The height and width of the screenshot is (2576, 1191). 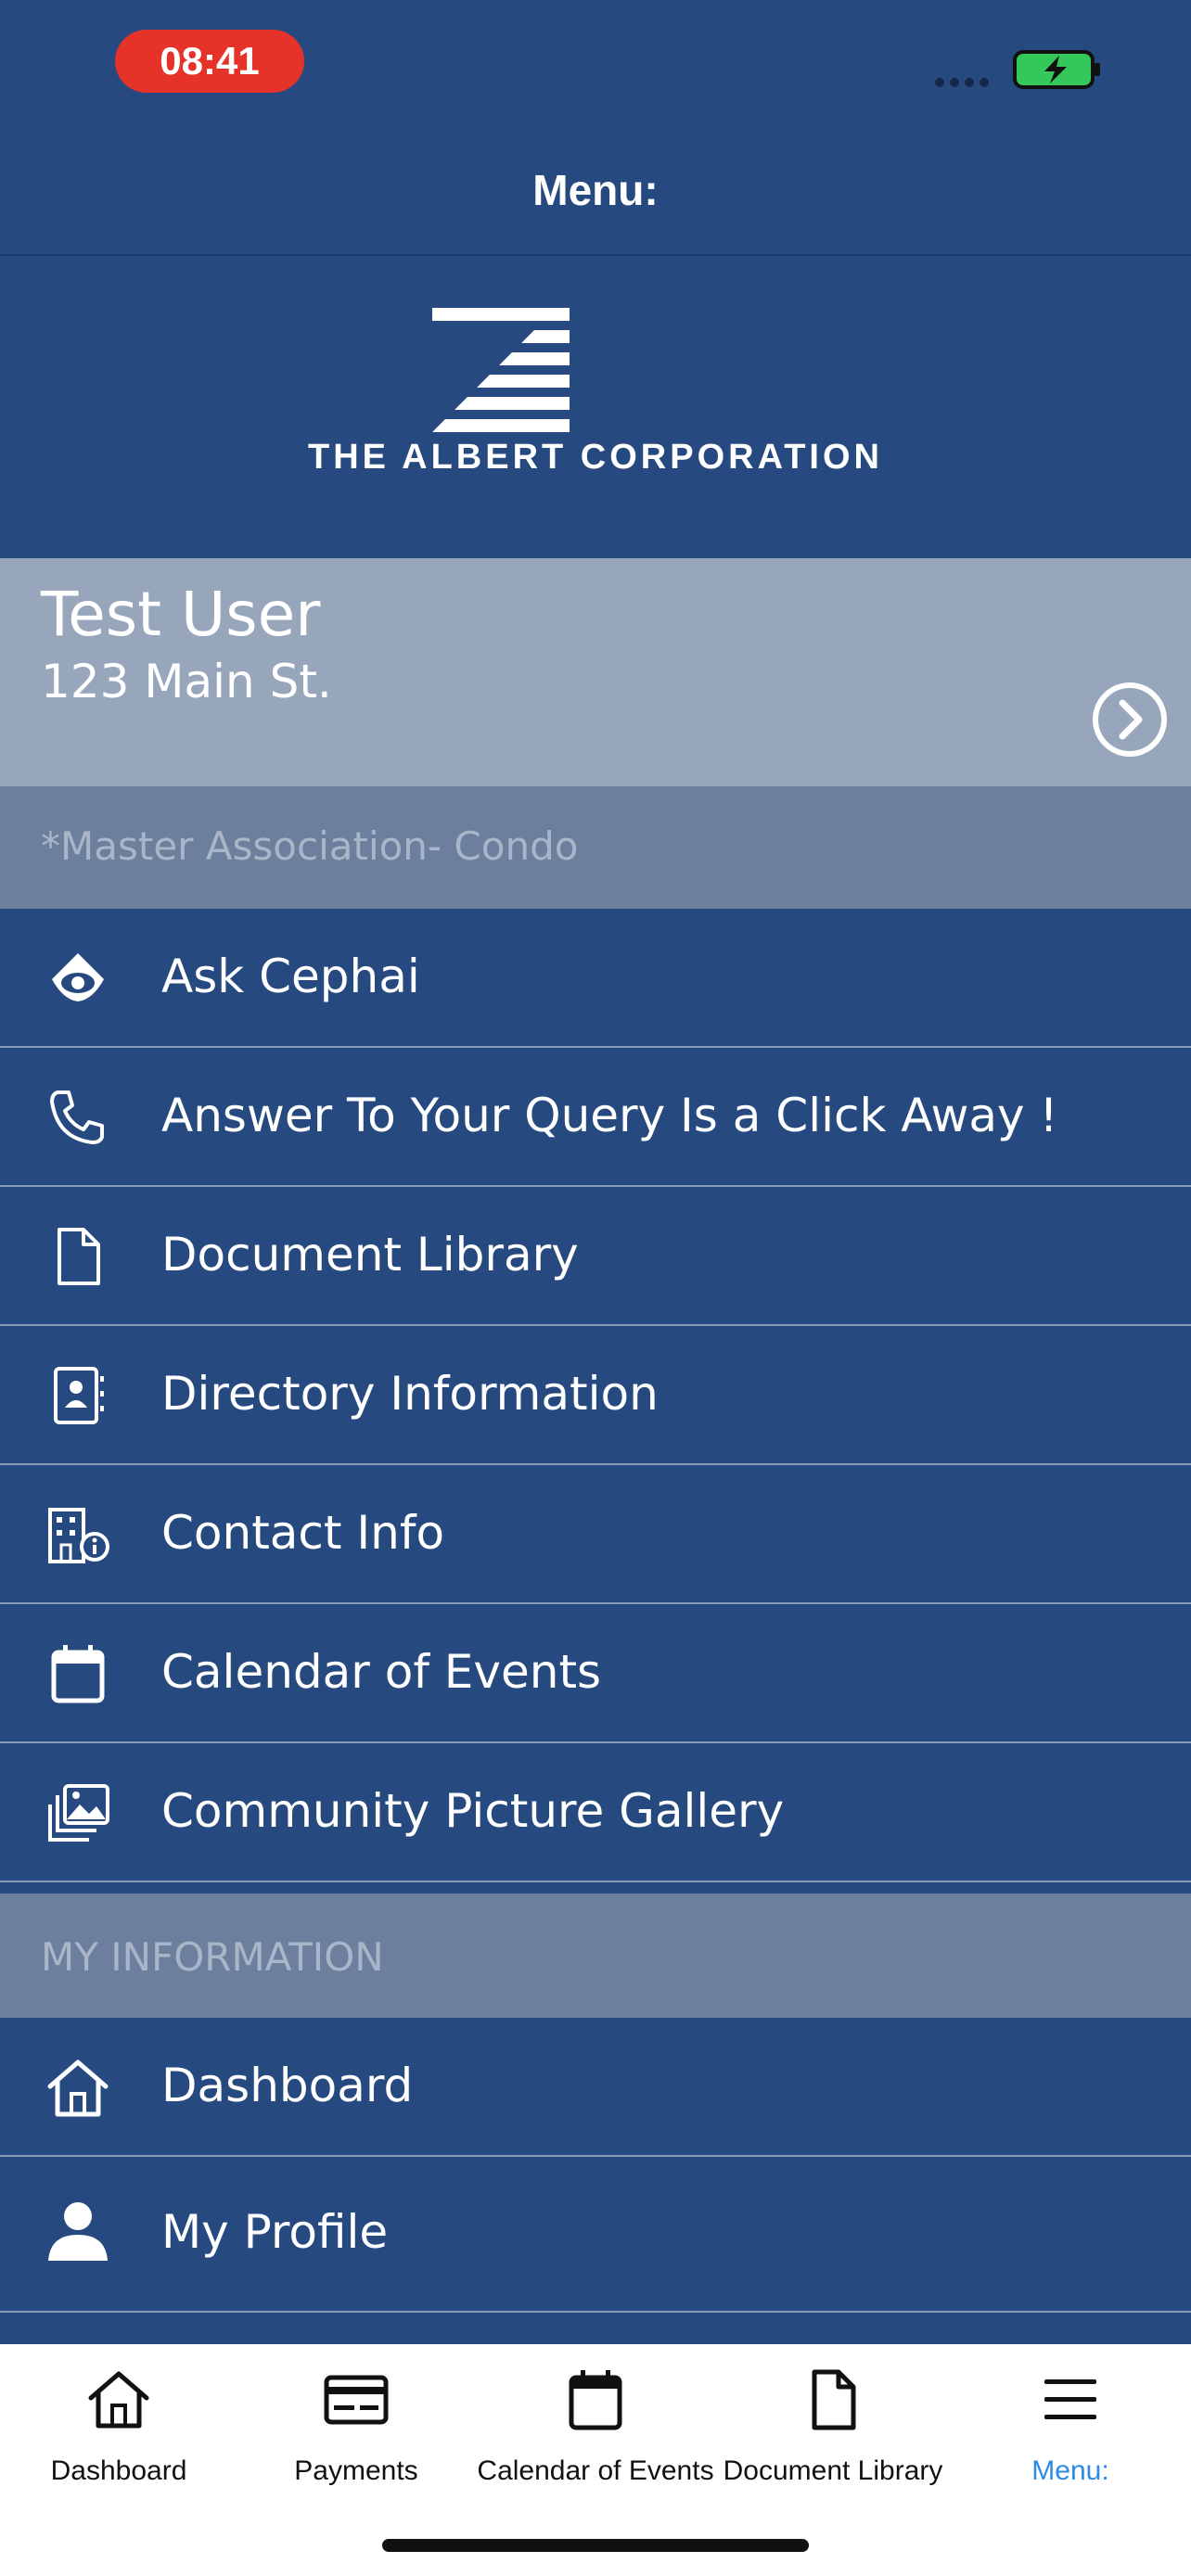 What do you see at coordinates (78, 2232) in the screenshot?
I see `person-icon` at bounding box center [78, 2232].